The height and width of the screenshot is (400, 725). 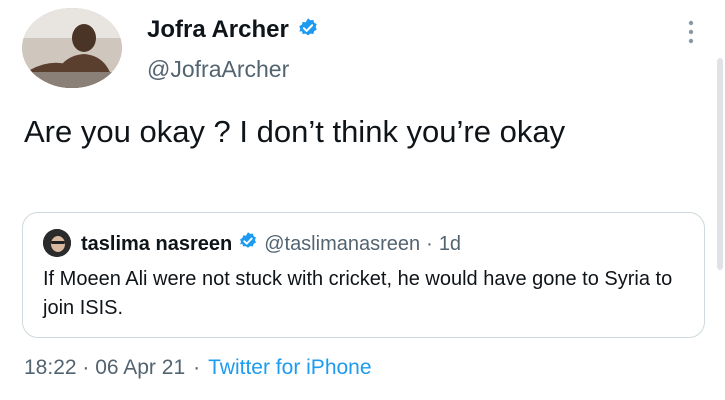 I want to click on tweet-source-link: Twitter for iPhone, so click(x=289, y=368).